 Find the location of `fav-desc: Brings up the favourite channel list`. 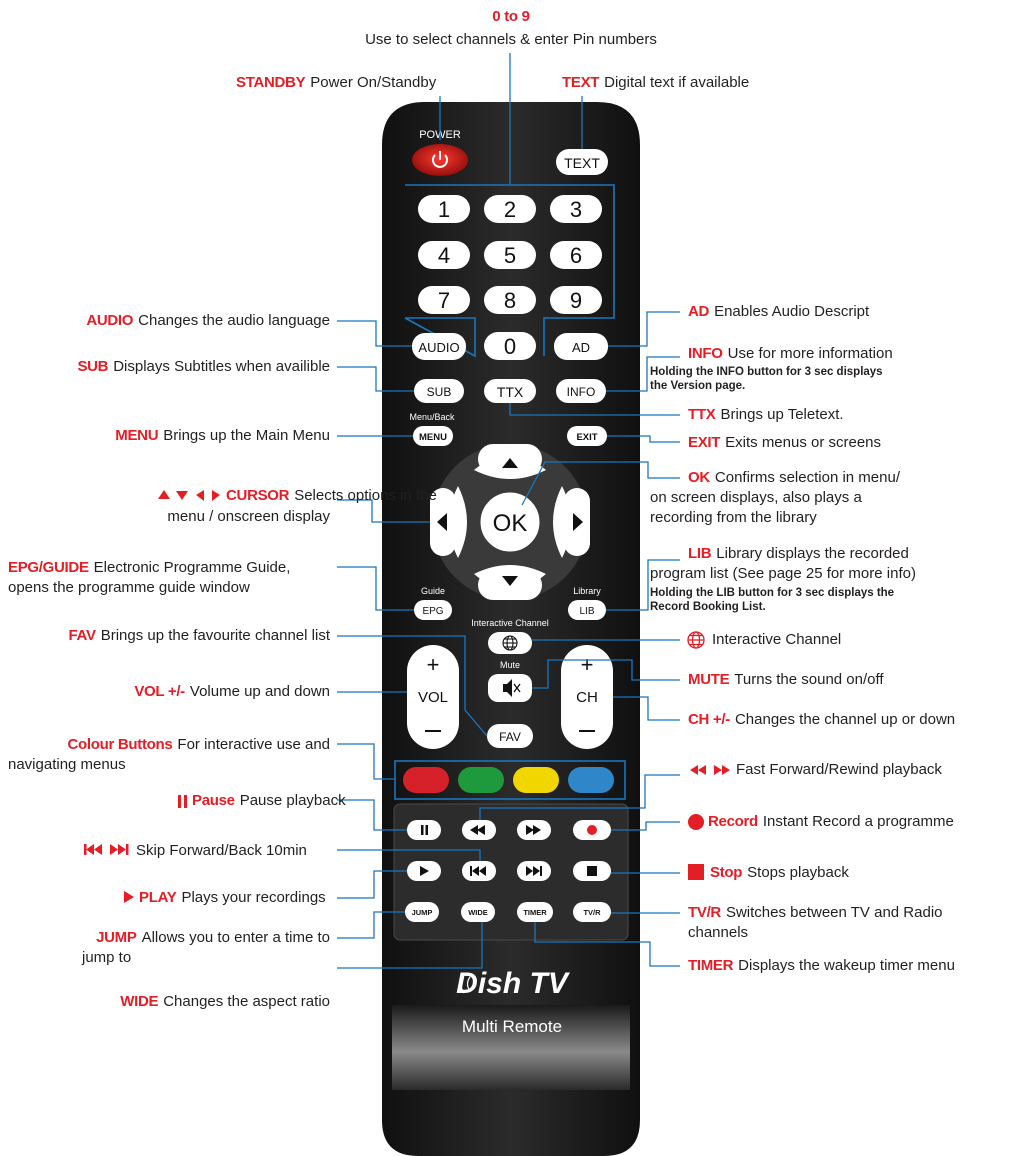

fav-desc: Brings up the favourite channel list is located at coordinates (215, 635).